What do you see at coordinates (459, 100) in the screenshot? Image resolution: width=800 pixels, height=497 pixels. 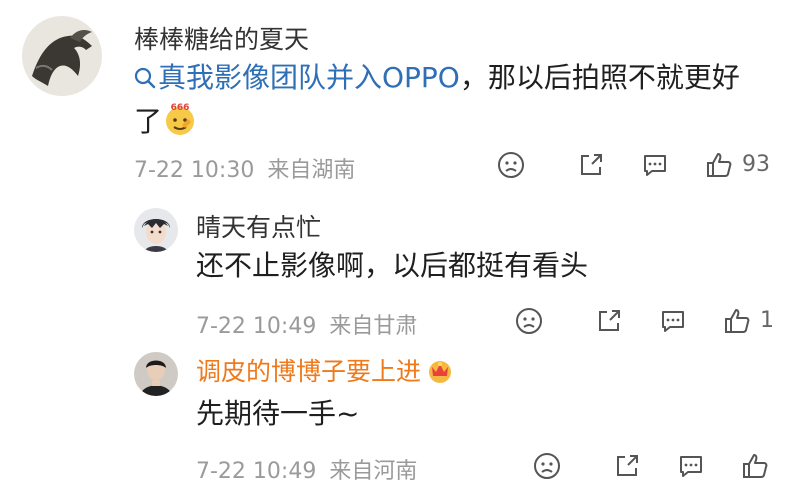 I see `comment-text: 真我影像团队并入OPPO，那以后拍照不就更好了 666` at bounding box center [459, 100].